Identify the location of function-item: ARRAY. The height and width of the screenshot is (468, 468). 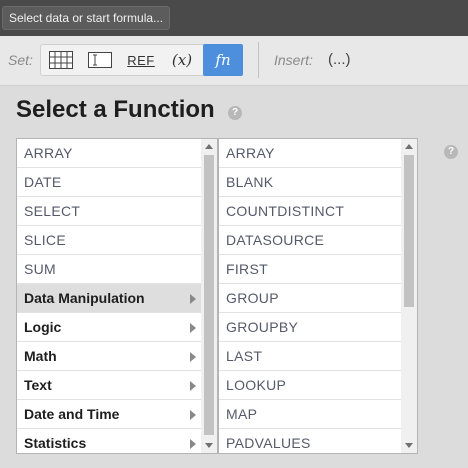
(310, 153).